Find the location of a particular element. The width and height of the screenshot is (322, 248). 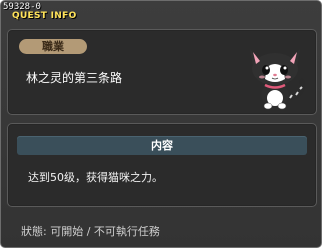

black-white-cat-icon is located at coordinates (277, 79).